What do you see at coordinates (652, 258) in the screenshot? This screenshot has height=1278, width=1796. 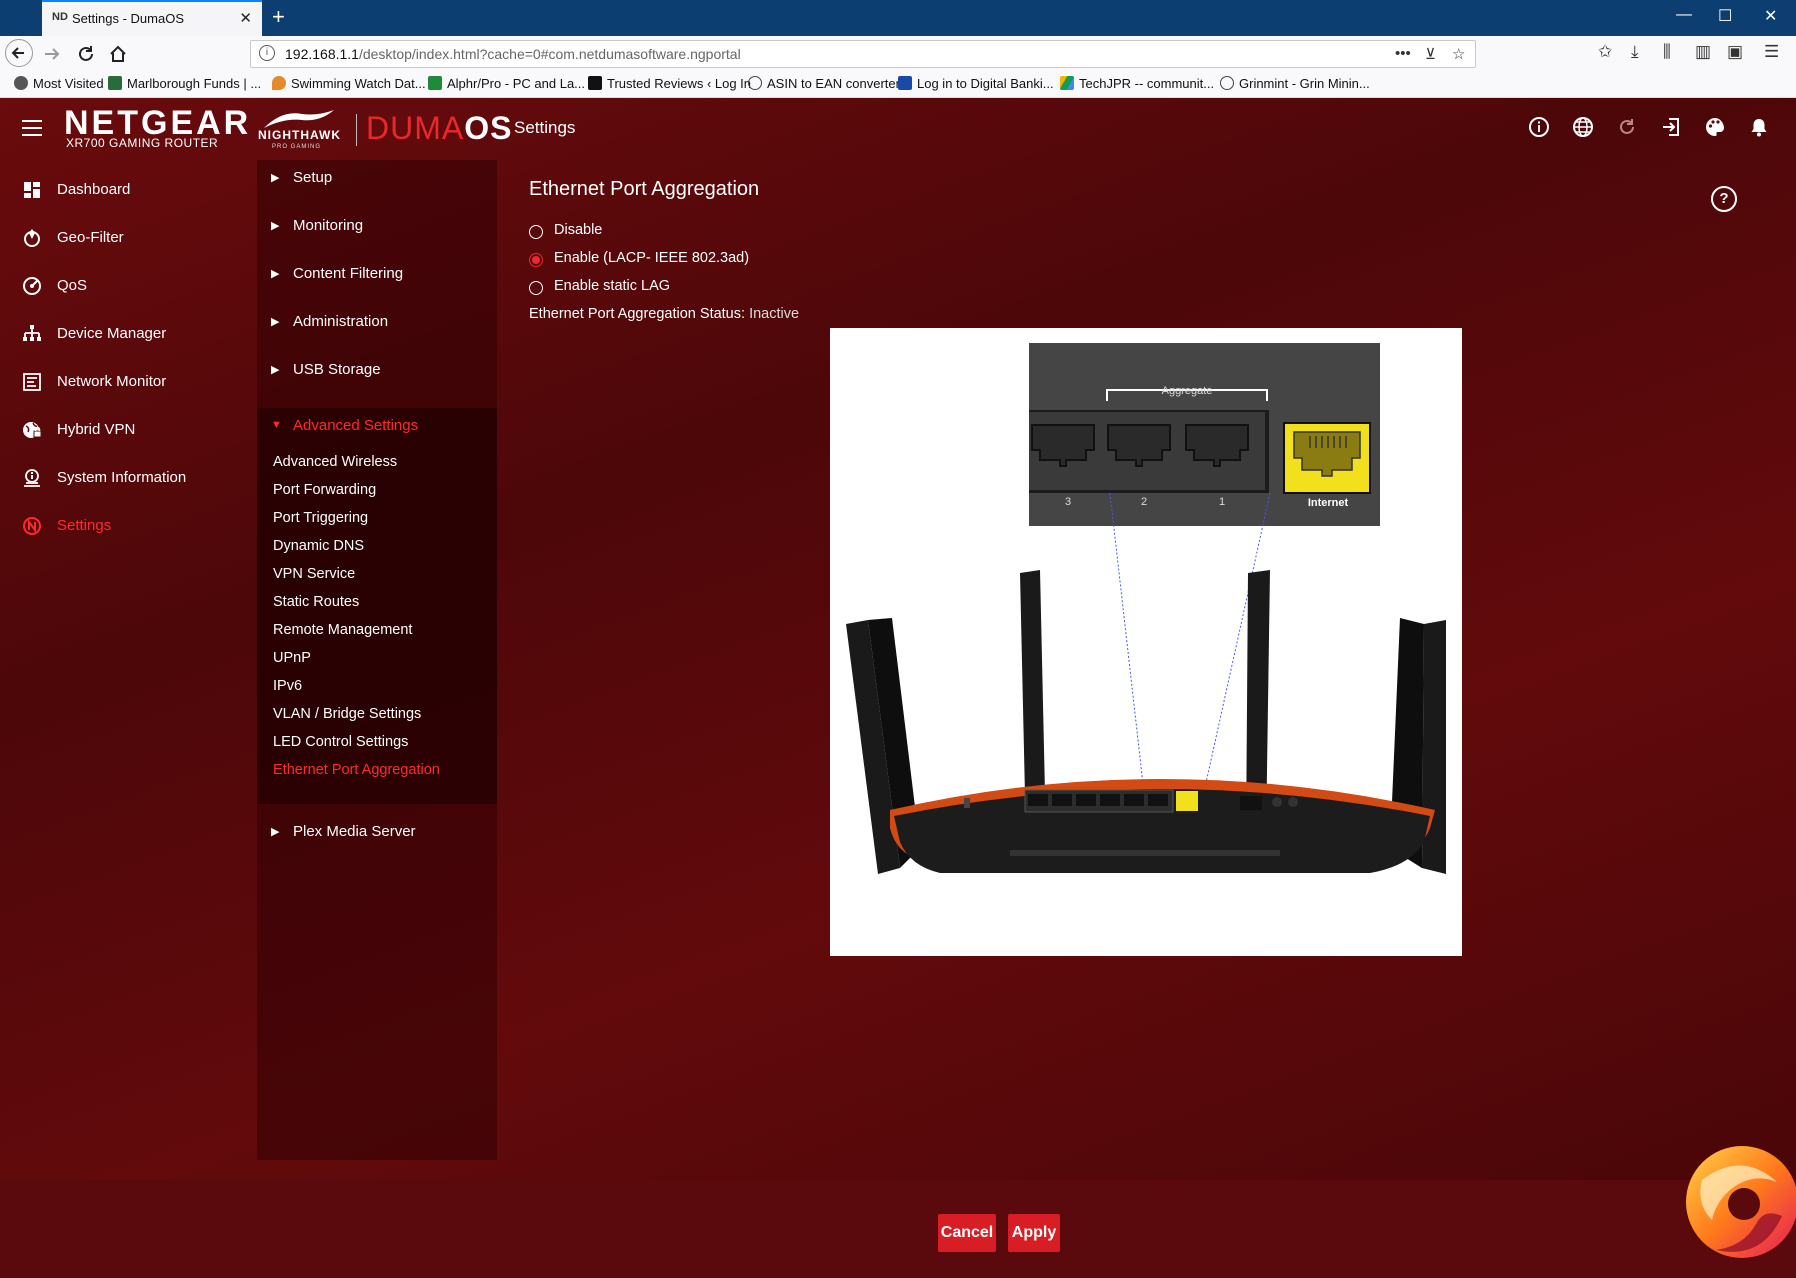 I see `option-label: Enable (LACP- IEEE 802.3ad)` at bounding box center [652, 258].